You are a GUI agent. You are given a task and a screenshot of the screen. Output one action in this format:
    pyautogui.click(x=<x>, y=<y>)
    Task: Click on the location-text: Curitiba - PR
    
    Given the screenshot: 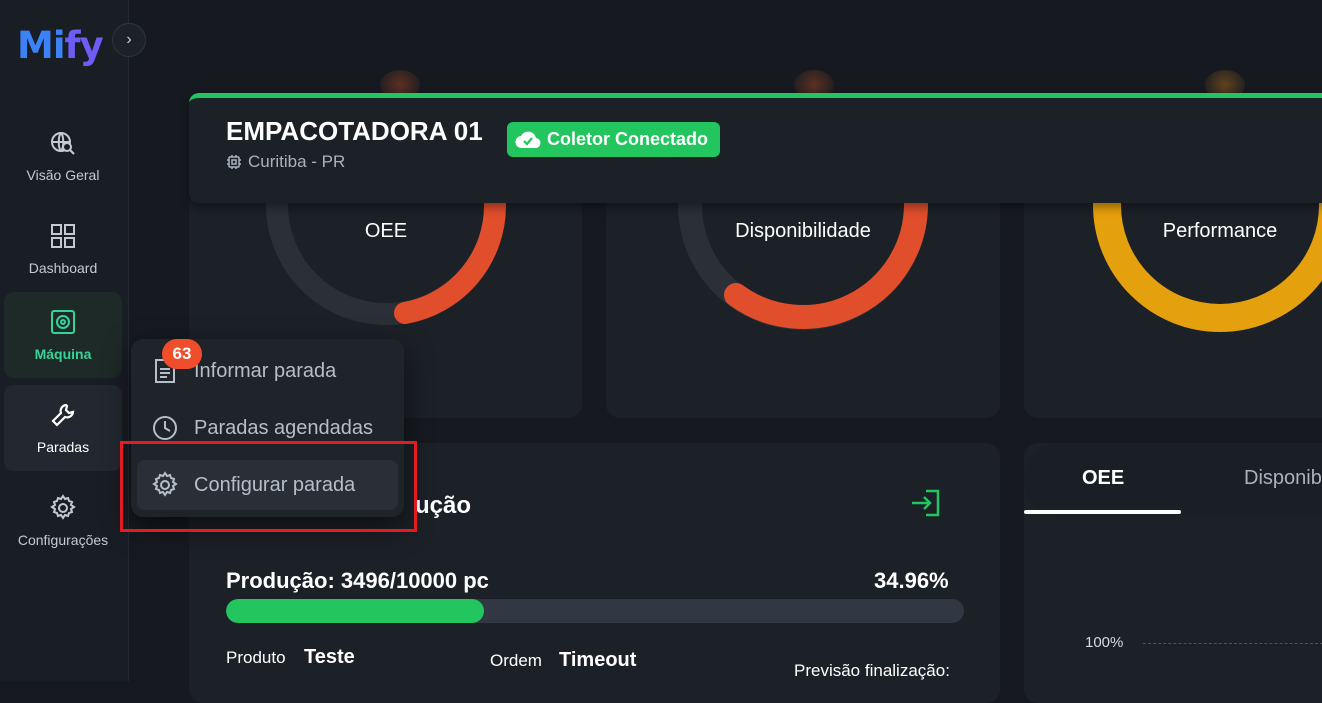 What is the action you would take?
    pyautogui.click(x=297, y=161)
    